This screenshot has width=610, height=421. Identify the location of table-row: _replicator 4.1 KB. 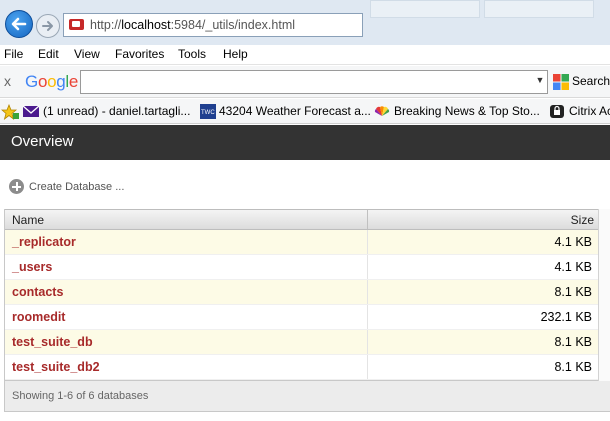
(307, 242).